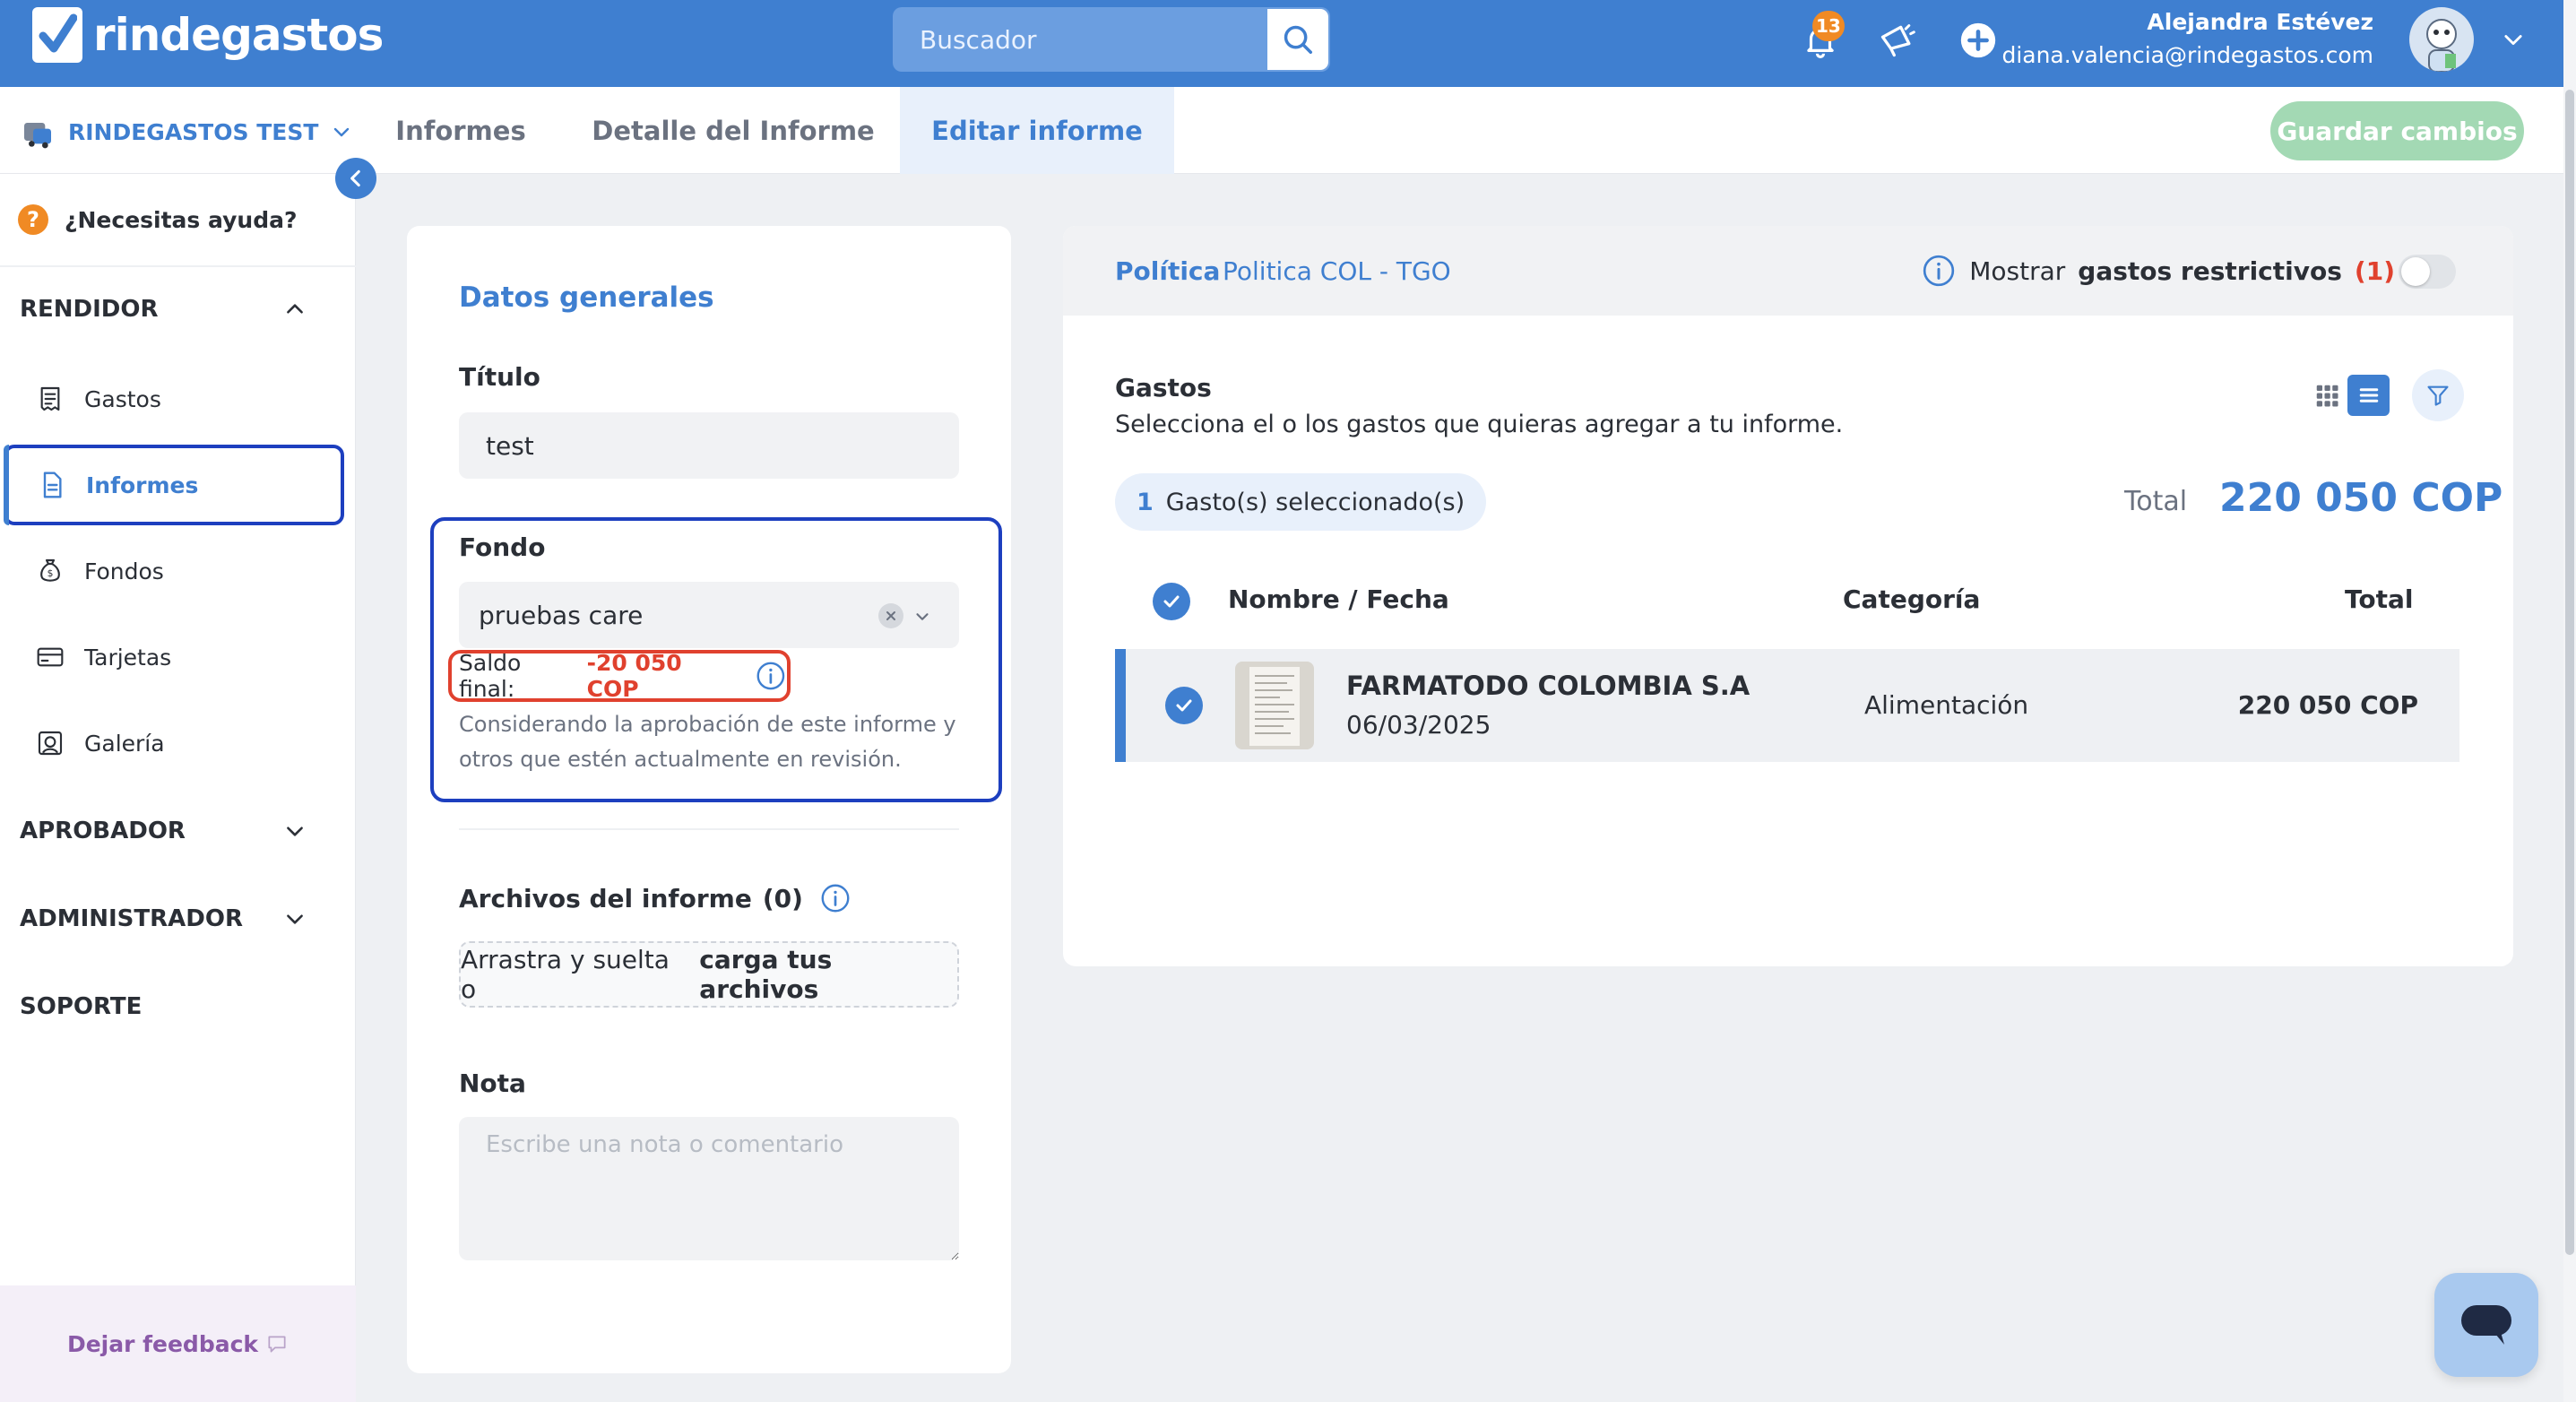 The width and height of the screenshot is (2576, 1402). Describe the element at coordinates (1145, 502) in the screenshot. I see `selected-count: 1` at that location.